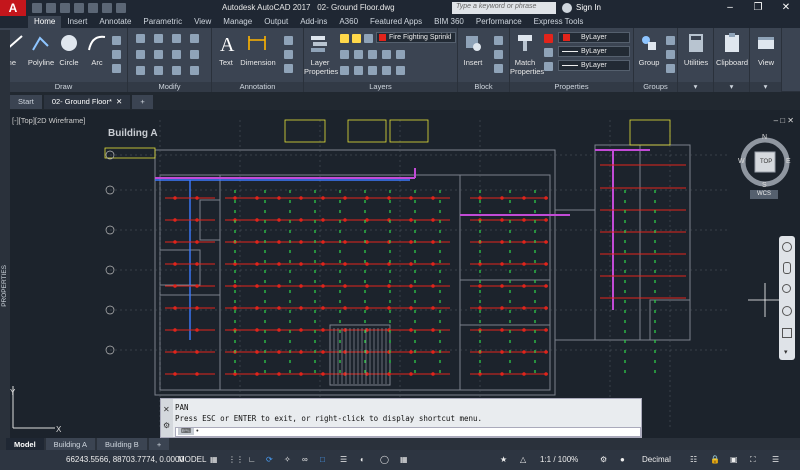 The width and height of the screenshot is (800, 470). What do you see at coordinates (734, 459) in the screenshot?
I see `hardware-acceleration-icon: ▣` at bounding box center [734, 459].